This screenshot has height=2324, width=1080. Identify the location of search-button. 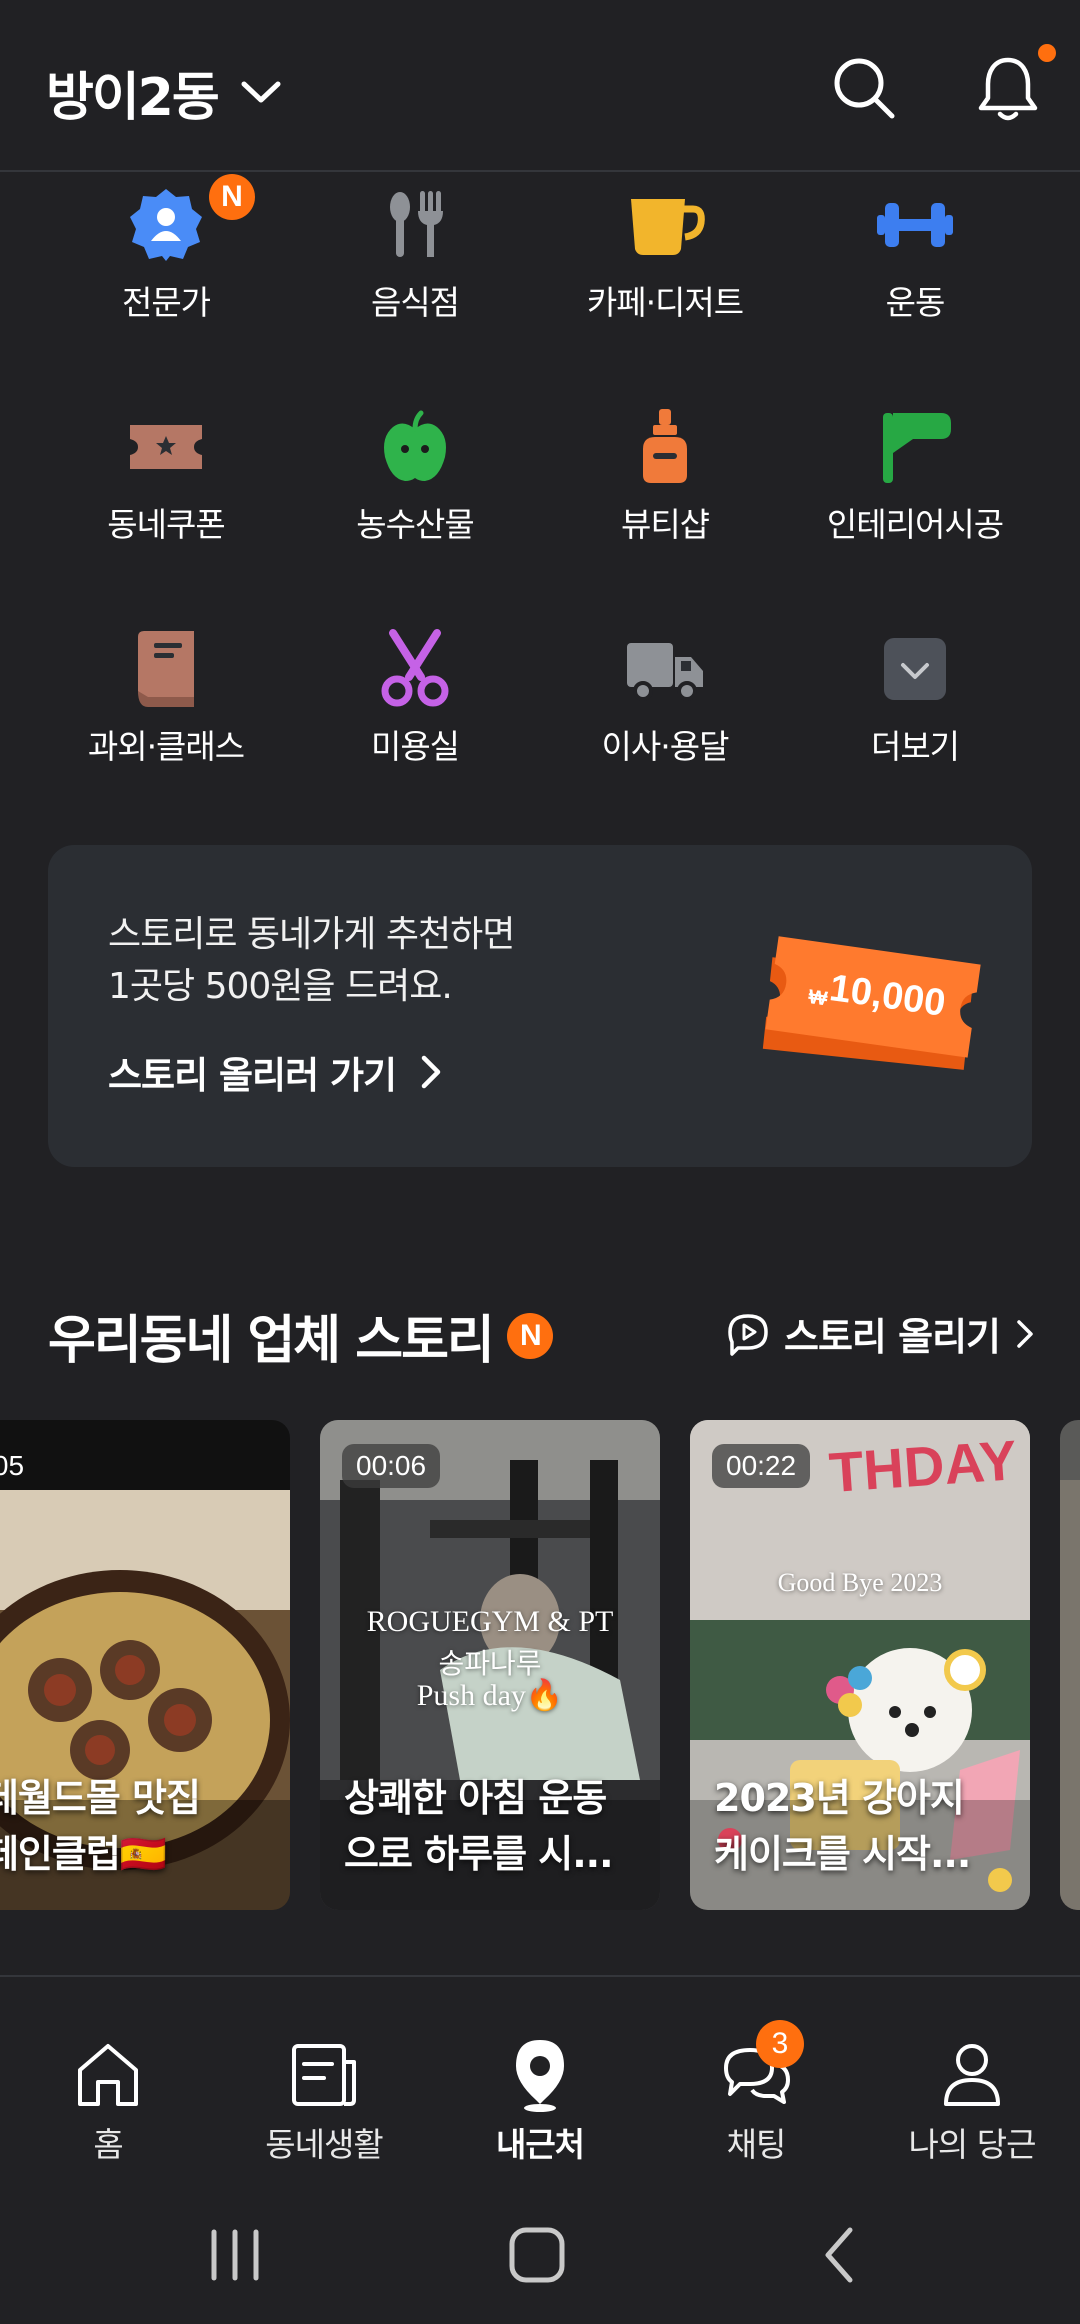
(864, 88).